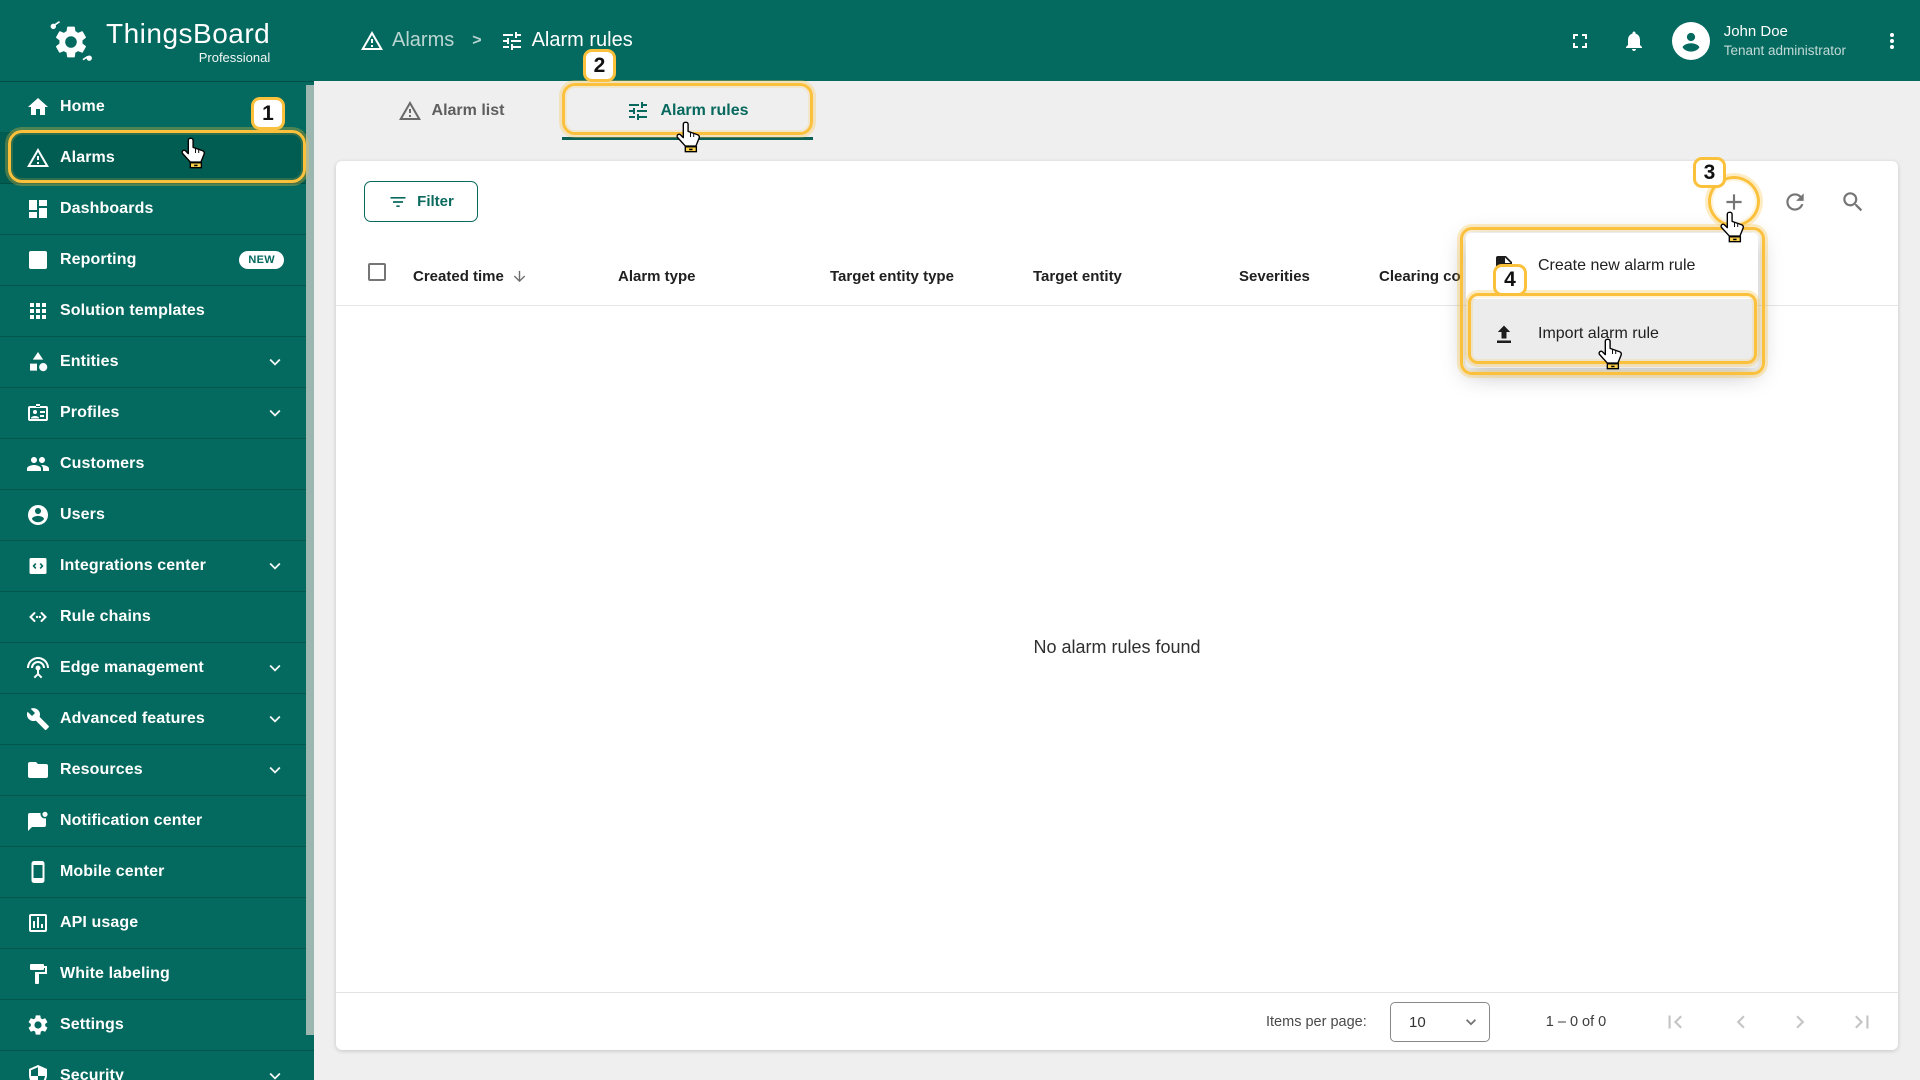  Describe the element at coordinates (892, 276) in the screenshot. I see `column-header-target-entity-type: Target entity type` at that location.